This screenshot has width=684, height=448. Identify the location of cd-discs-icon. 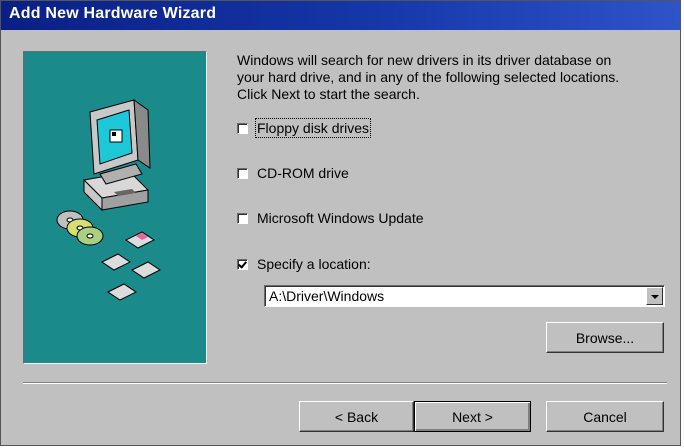
(80, 228).